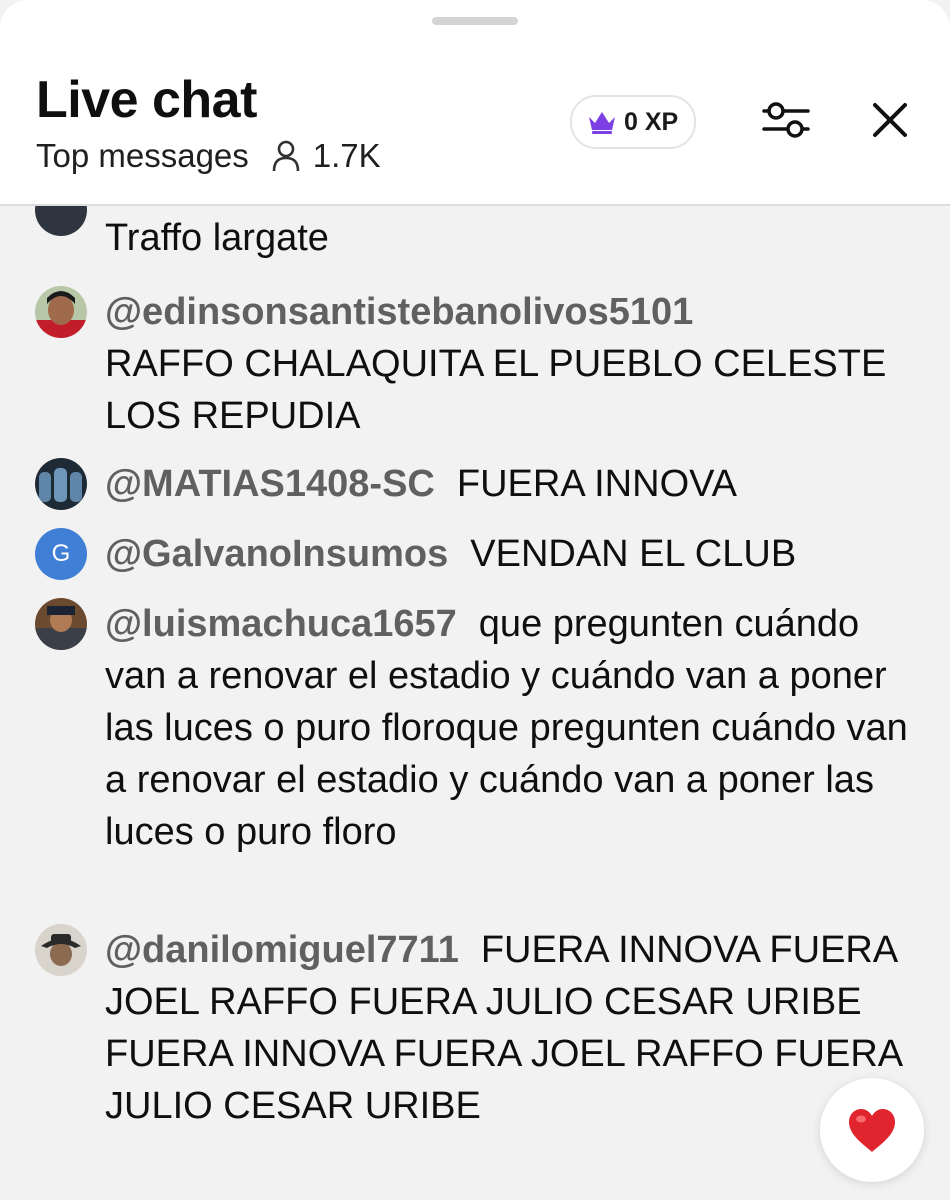  Describe the element at coordinates (399, 312) in the screenshot. I see `message-author: @edinsonsantistebanolivos5101` at that location.